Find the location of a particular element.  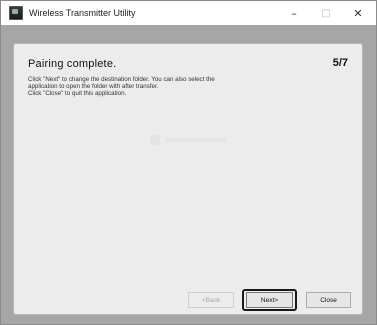

faded-watermark is located at coordinates (205, 140).